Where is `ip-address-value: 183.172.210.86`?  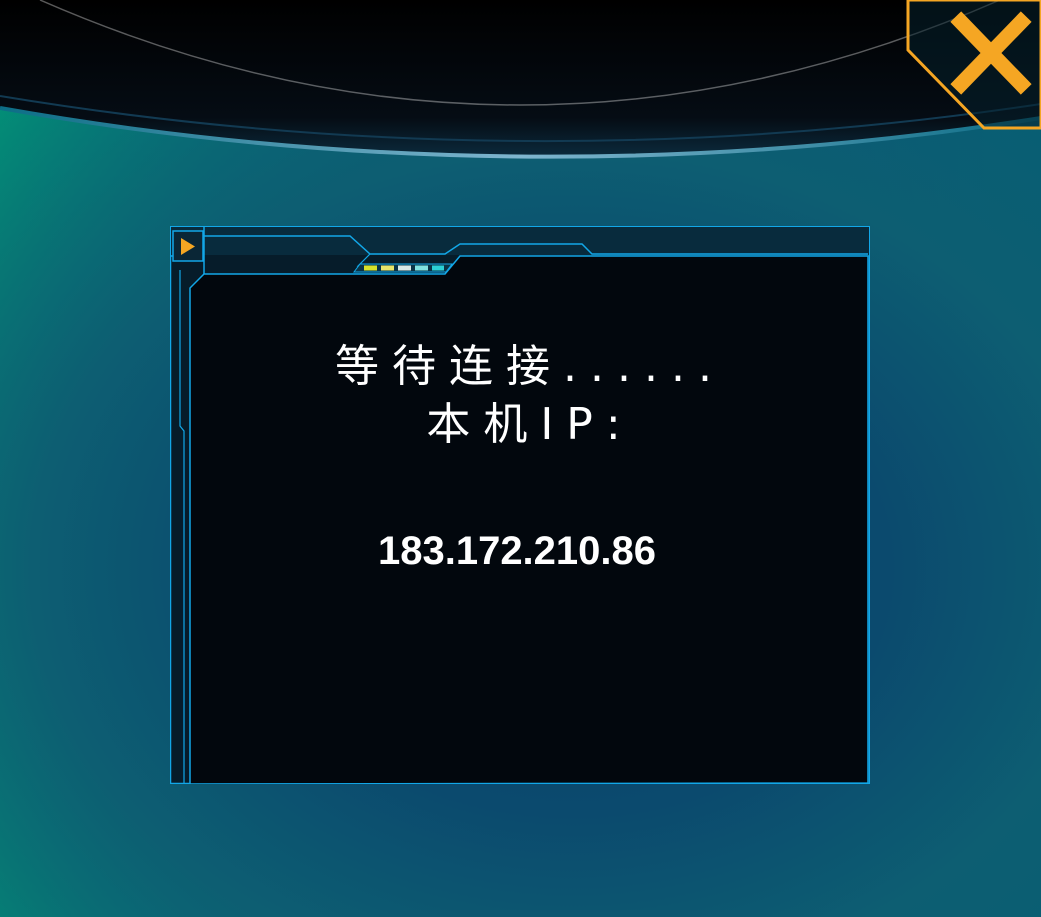 ip-address-value: 183.172.210.86 is located at coordinates (517, 551).